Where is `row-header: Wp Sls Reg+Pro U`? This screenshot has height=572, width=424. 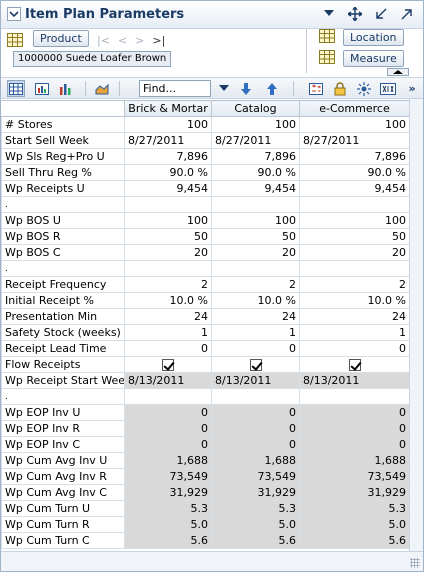 row-header: Wp Sls Reg+Pro U is located at coordinates (63, 156).